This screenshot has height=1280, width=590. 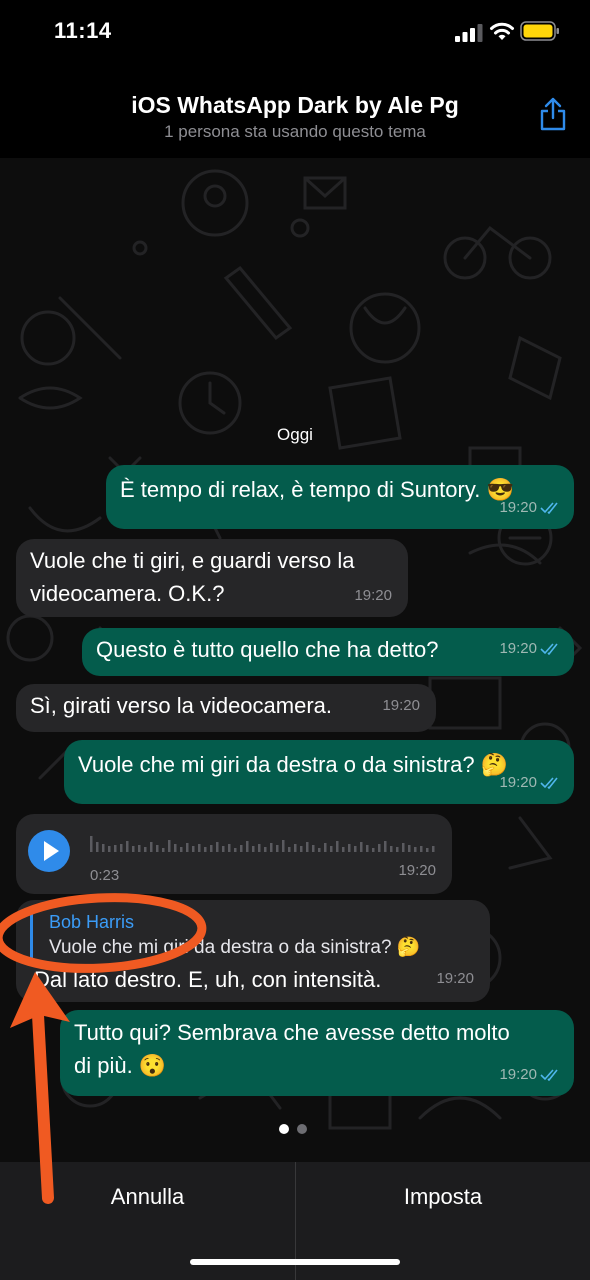 I want to click on page-dot, so click(x=302, y=1129).